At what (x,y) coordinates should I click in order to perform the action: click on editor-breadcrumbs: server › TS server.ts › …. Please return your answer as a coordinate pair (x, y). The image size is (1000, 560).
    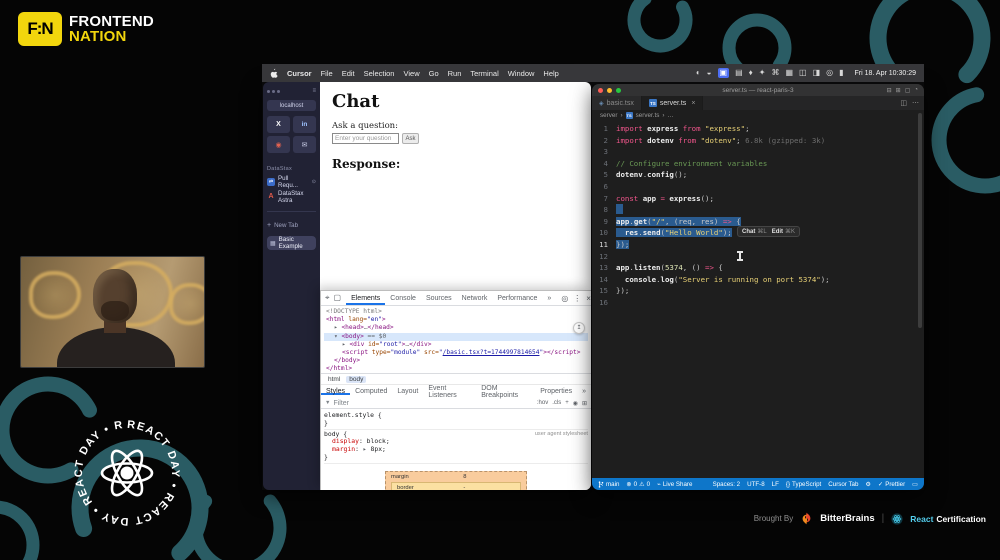
    Looking at the image, I should click on (758, 115).